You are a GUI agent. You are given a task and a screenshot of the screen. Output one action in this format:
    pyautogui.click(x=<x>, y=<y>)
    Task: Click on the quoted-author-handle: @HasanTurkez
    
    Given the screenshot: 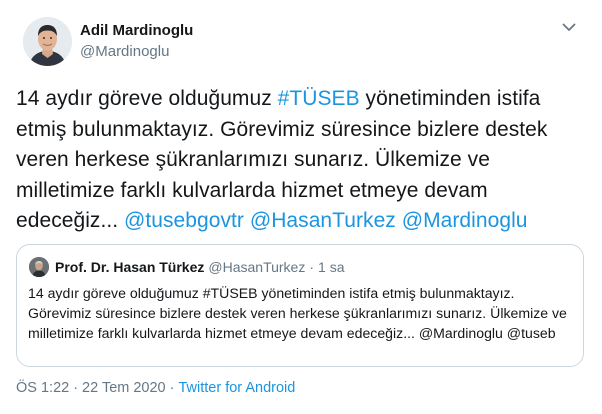 What is the action you would take?
    pyautogui.click(x=257, y=267)
    